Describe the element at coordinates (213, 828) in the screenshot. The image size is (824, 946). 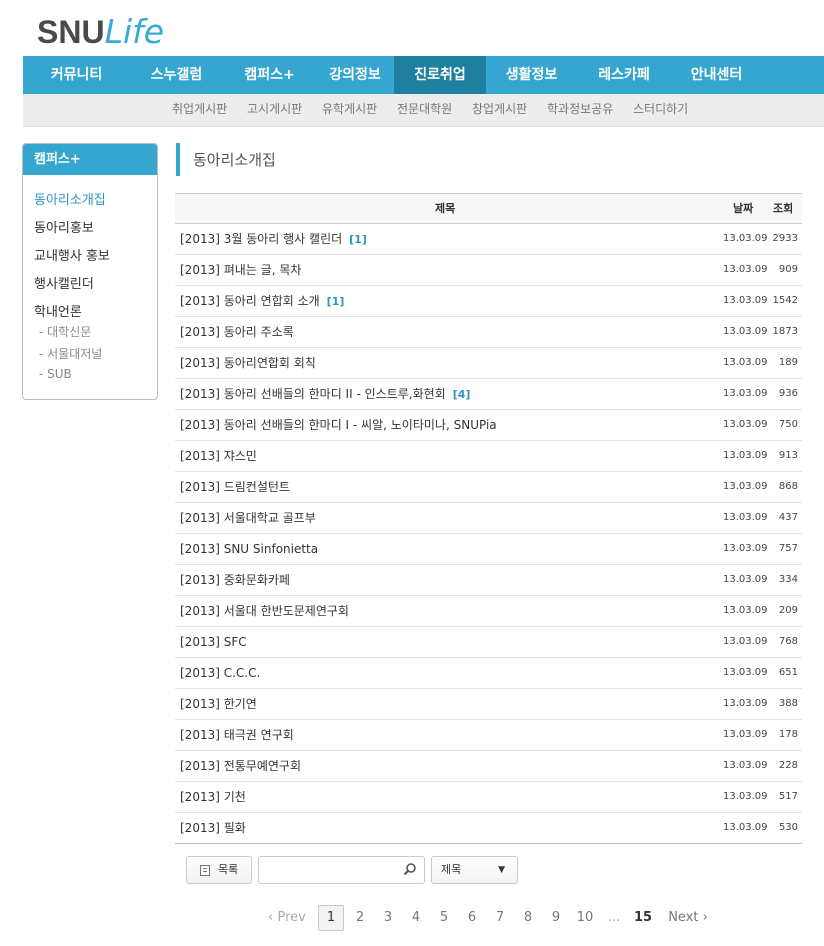
I see `row-subject: [2013] 필화` at that location.